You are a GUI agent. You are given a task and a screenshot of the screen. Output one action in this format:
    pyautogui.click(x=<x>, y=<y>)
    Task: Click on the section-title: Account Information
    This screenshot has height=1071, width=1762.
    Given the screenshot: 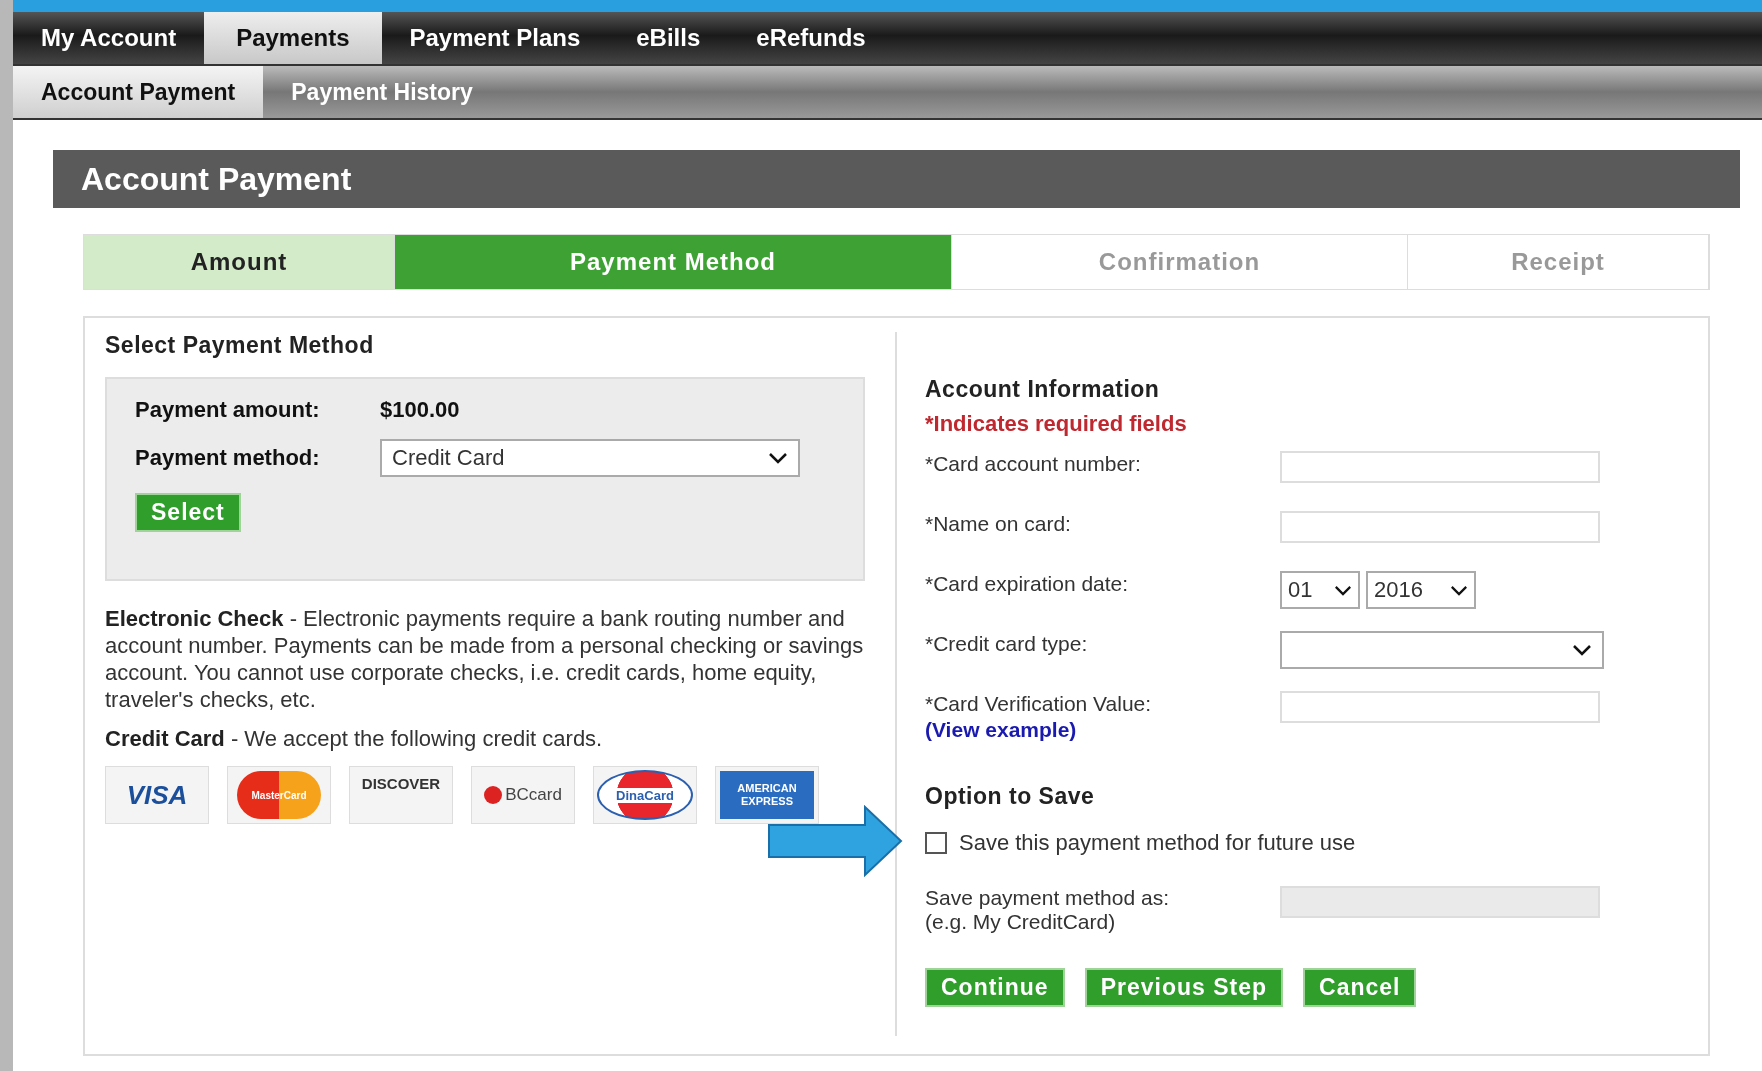 What is the action you would take?
    pyautogui.click(x=1043, y=389)
    